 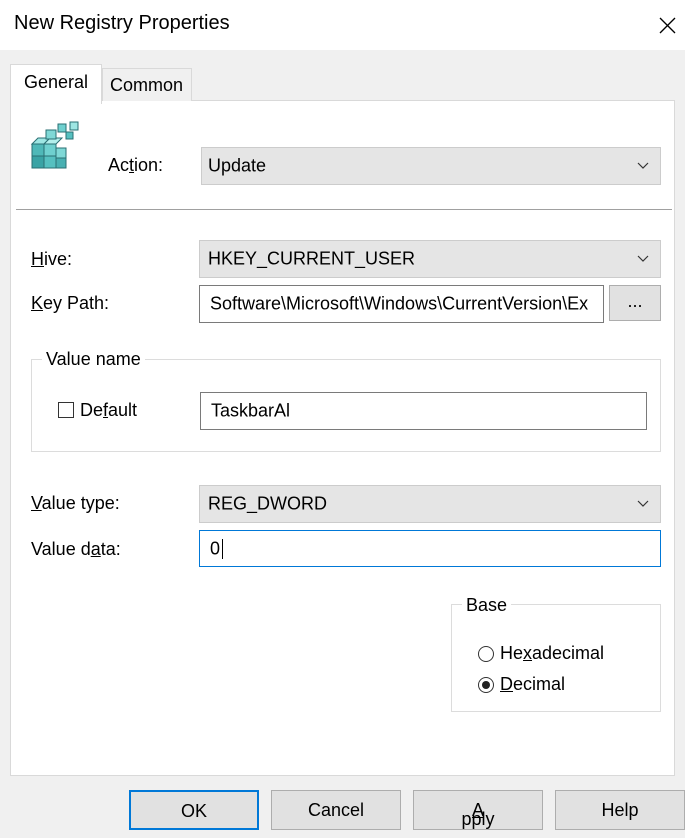 I want to click on hexadecimal-radio-label: Hexadecimal, so click(x=552, y=653).